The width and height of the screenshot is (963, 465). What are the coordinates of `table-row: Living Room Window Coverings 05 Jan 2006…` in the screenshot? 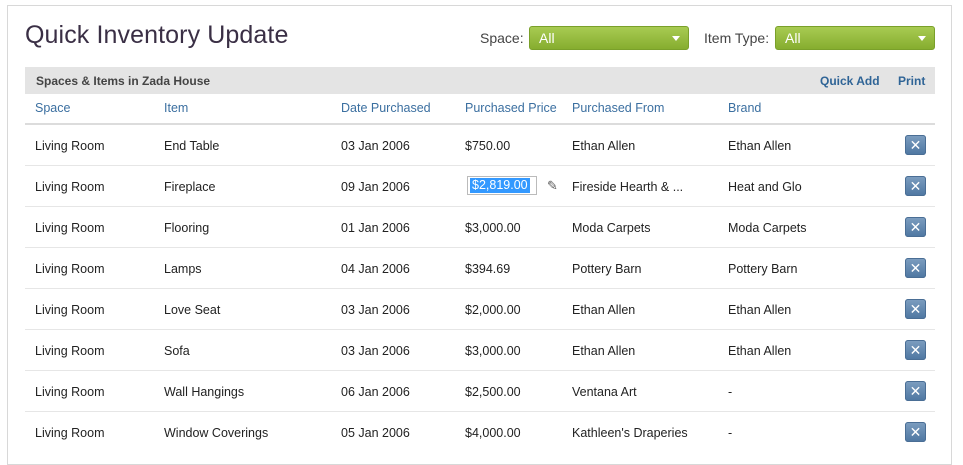 It's located at (480, 432).